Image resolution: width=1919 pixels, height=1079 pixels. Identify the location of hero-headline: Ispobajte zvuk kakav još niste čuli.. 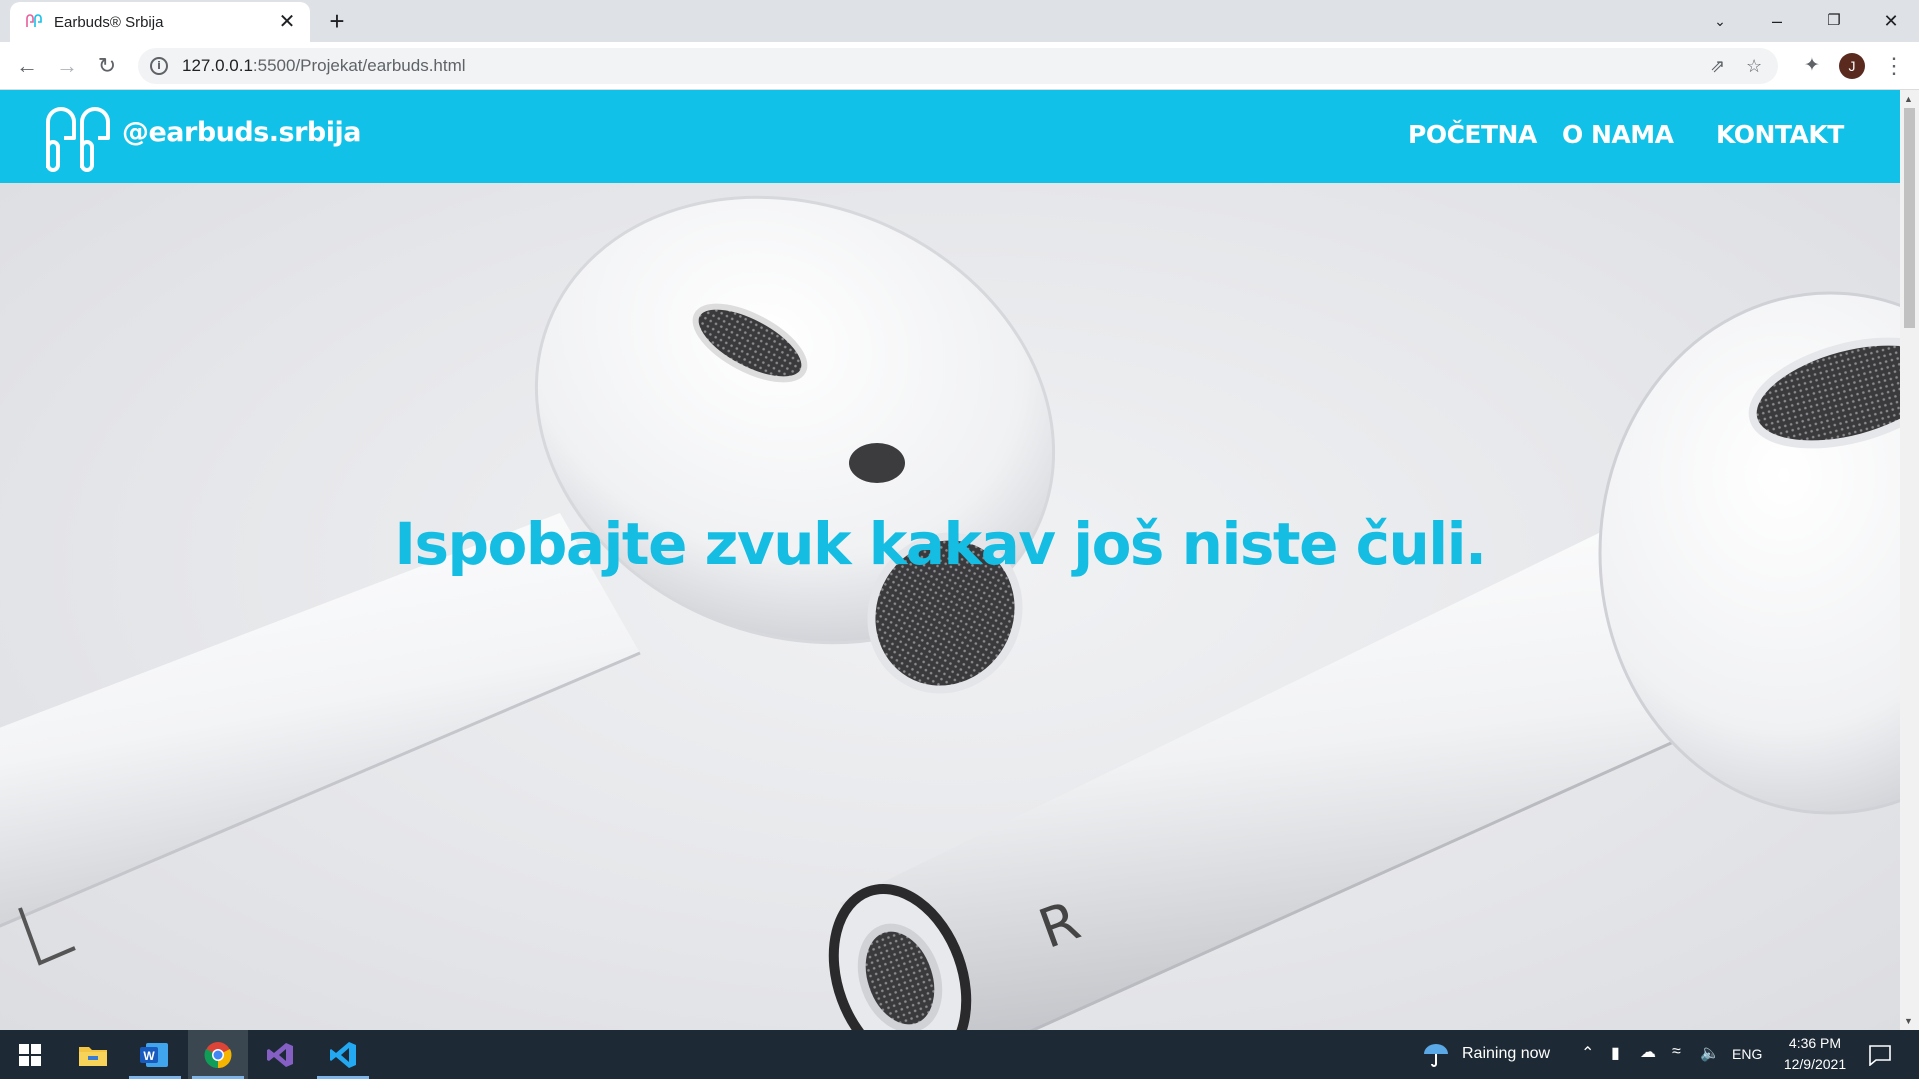
(940, 544).